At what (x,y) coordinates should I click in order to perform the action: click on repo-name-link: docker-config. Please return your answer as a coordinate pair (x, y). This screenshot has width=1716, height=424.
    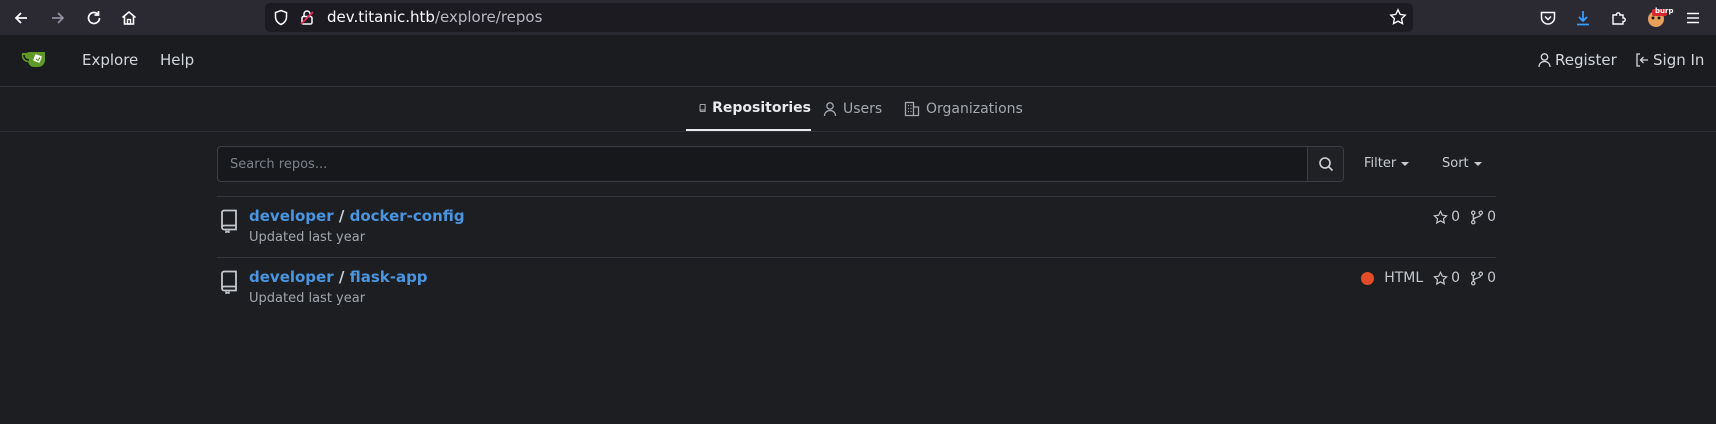
    Looking at the image, I should click on (407, 216).